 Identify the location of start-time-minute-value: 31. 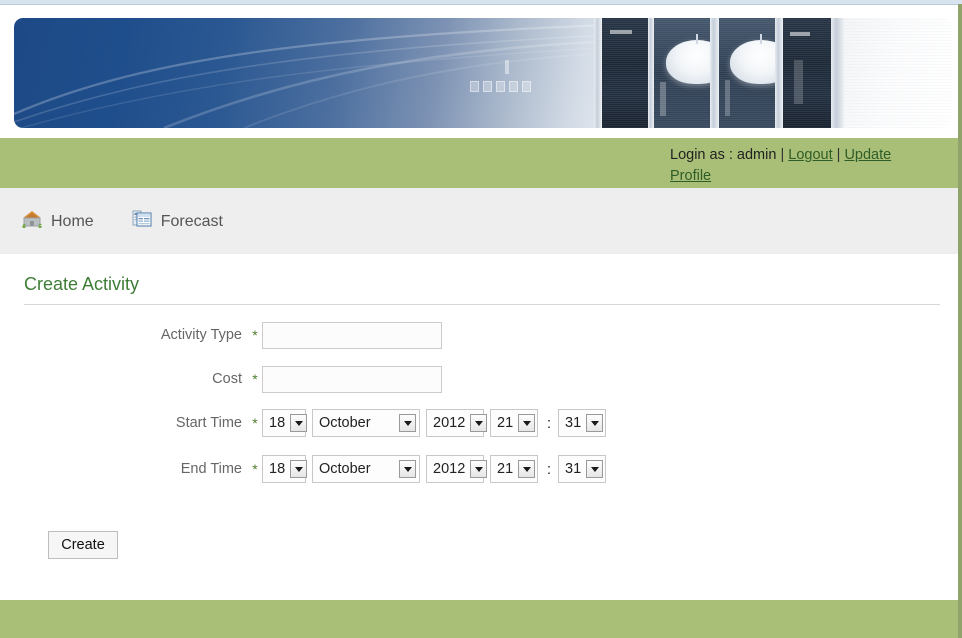
(573, 423).